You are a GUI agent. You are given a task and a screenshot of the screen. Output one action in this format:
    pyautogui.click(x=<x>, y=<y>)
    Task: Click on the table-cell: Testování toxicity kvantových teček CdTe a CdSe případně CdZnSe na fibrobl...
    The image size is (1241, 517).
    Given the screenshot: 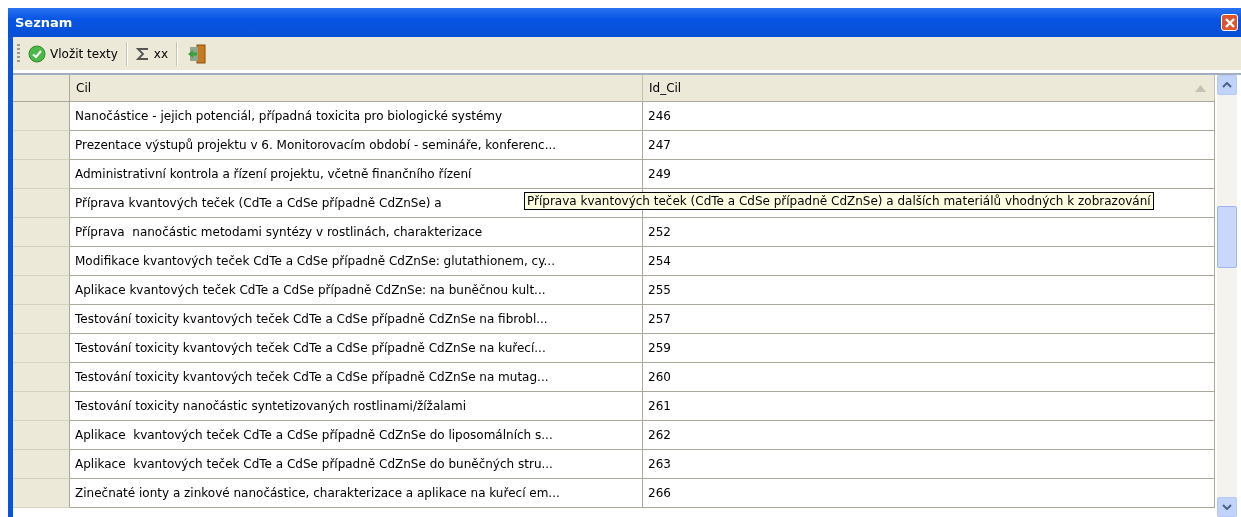 What is the action you would take?
    pyautogui.click(x=356, y=319)
    